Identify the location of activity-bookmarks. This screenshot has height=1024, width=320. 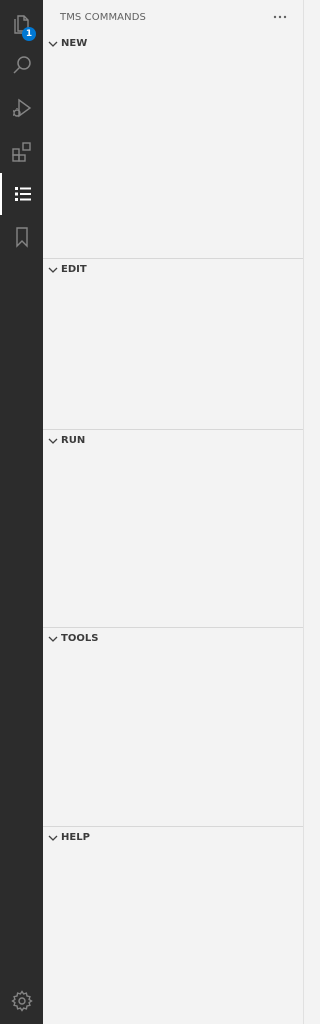
(21, 237).